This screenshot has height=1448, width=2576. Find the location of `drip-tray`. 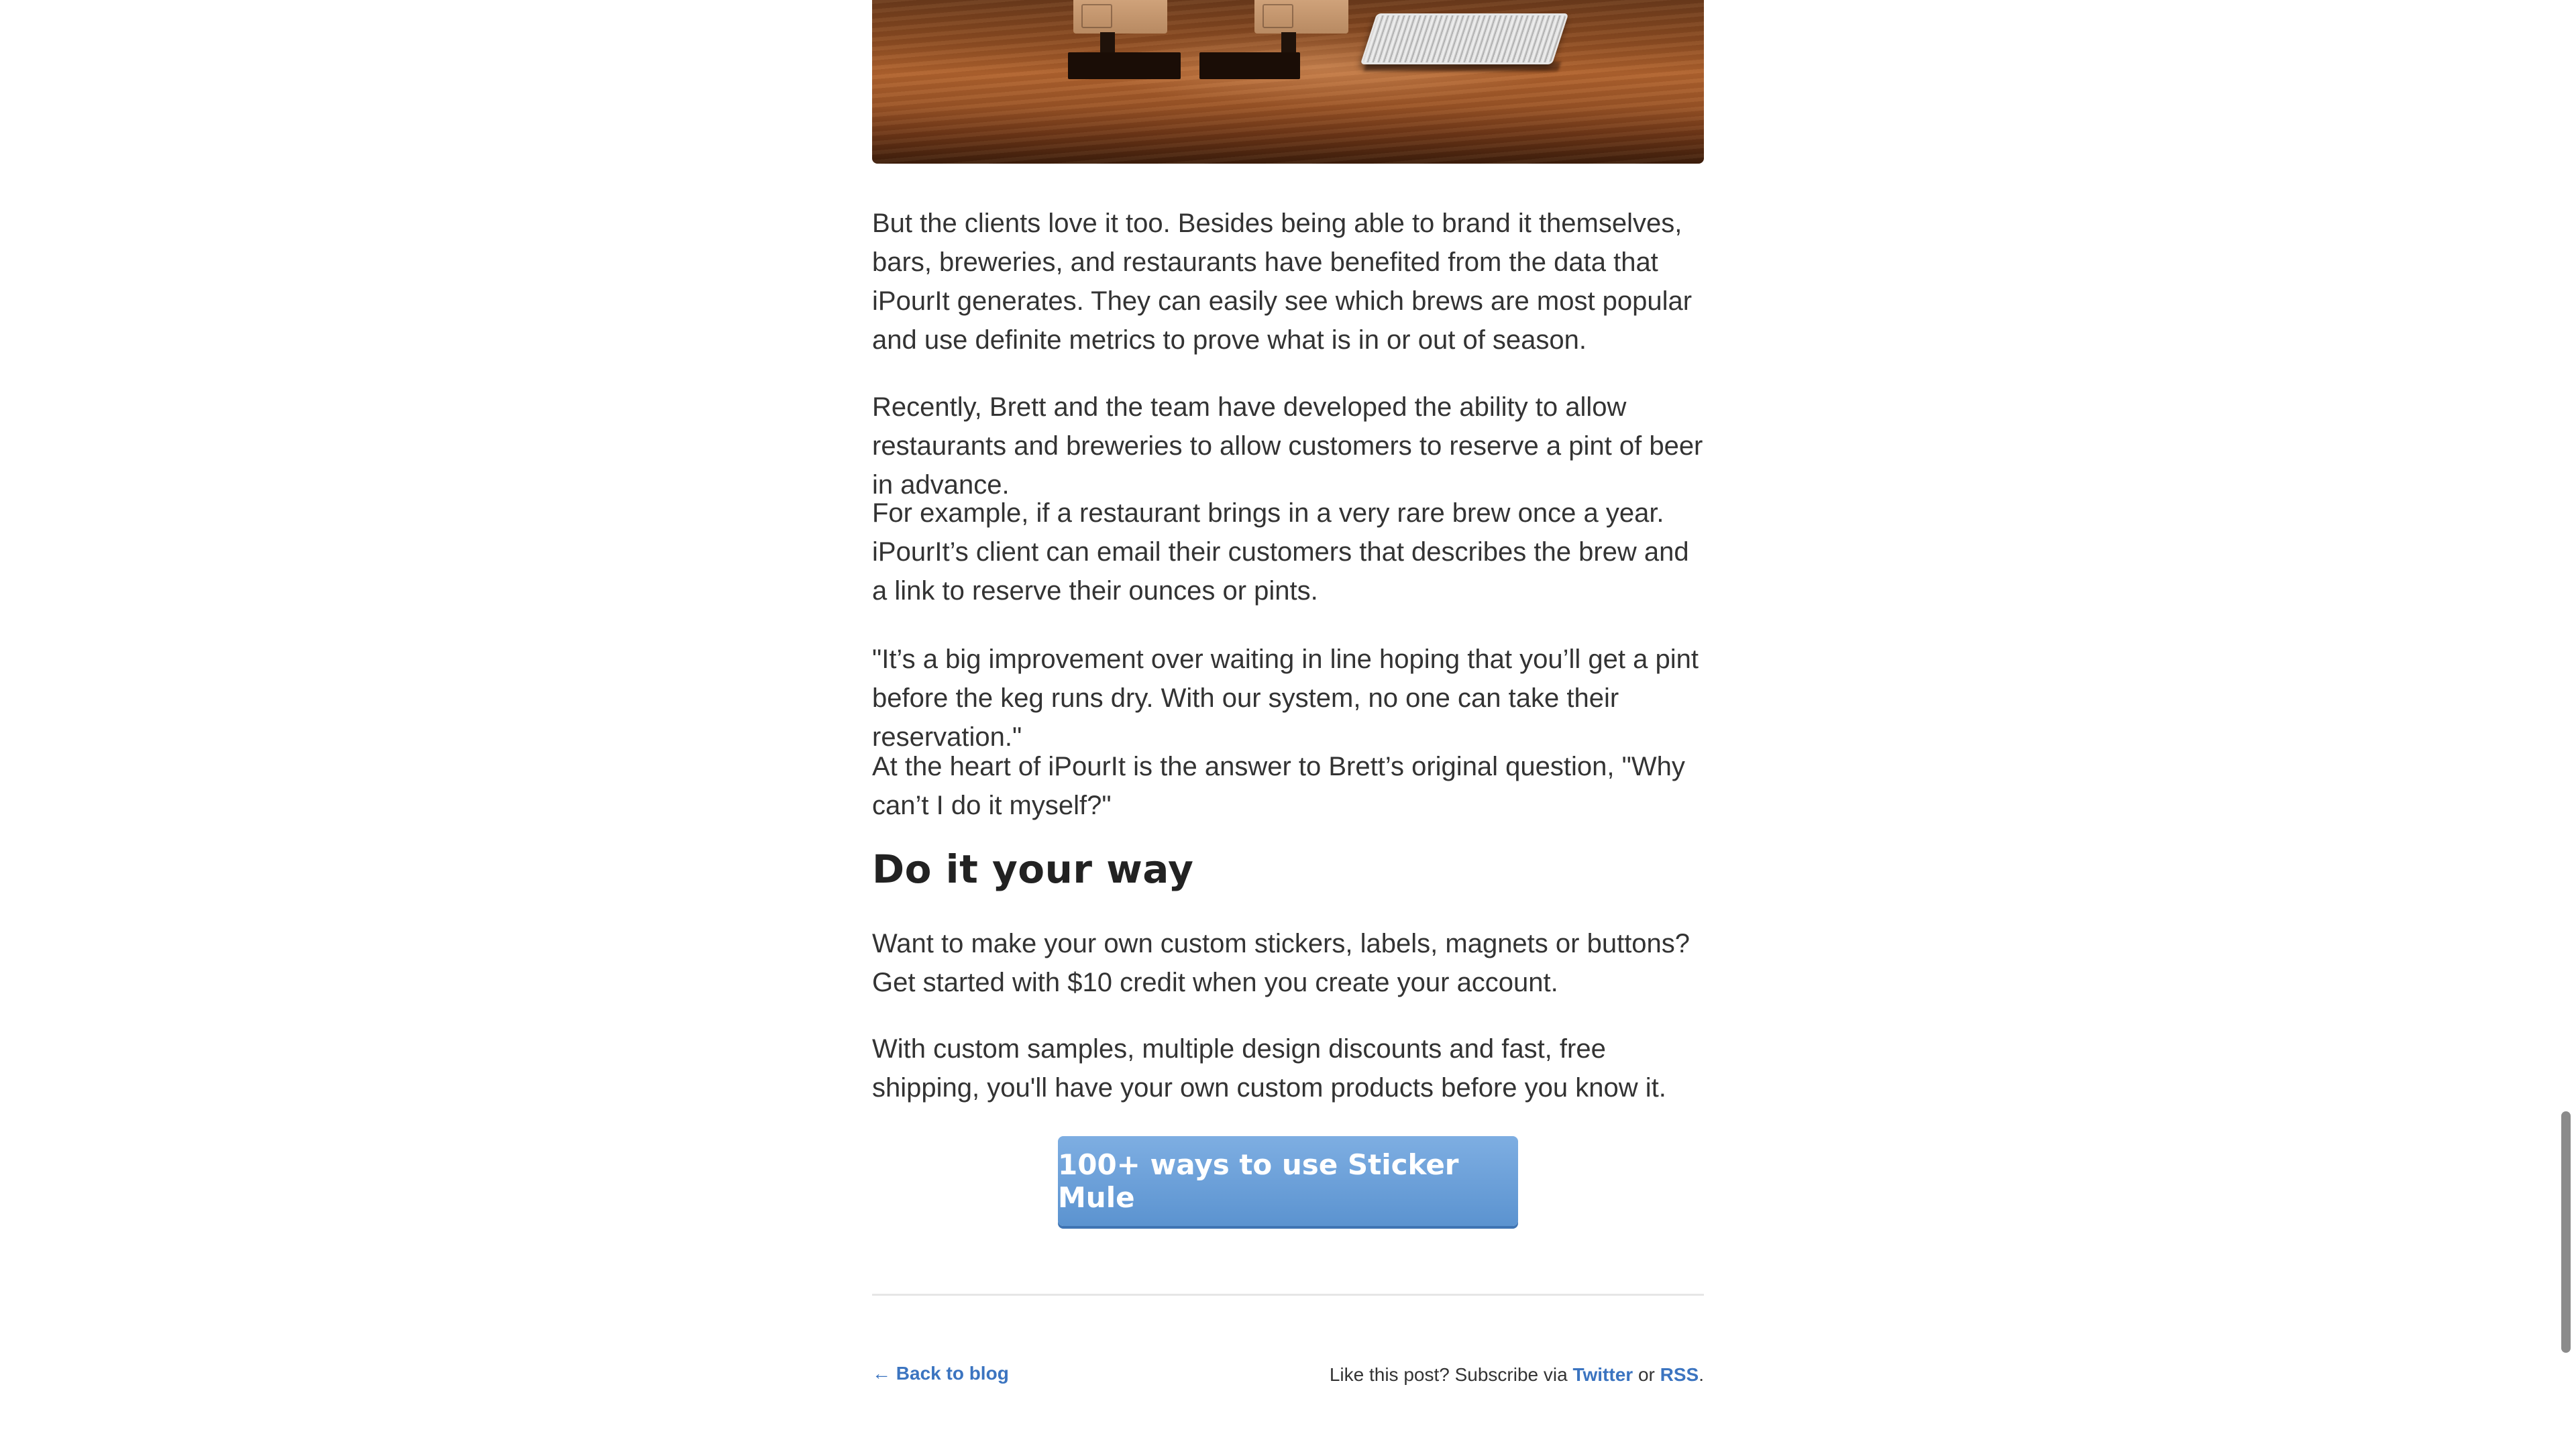

drip-tray is located at coordinates (1464, 38).